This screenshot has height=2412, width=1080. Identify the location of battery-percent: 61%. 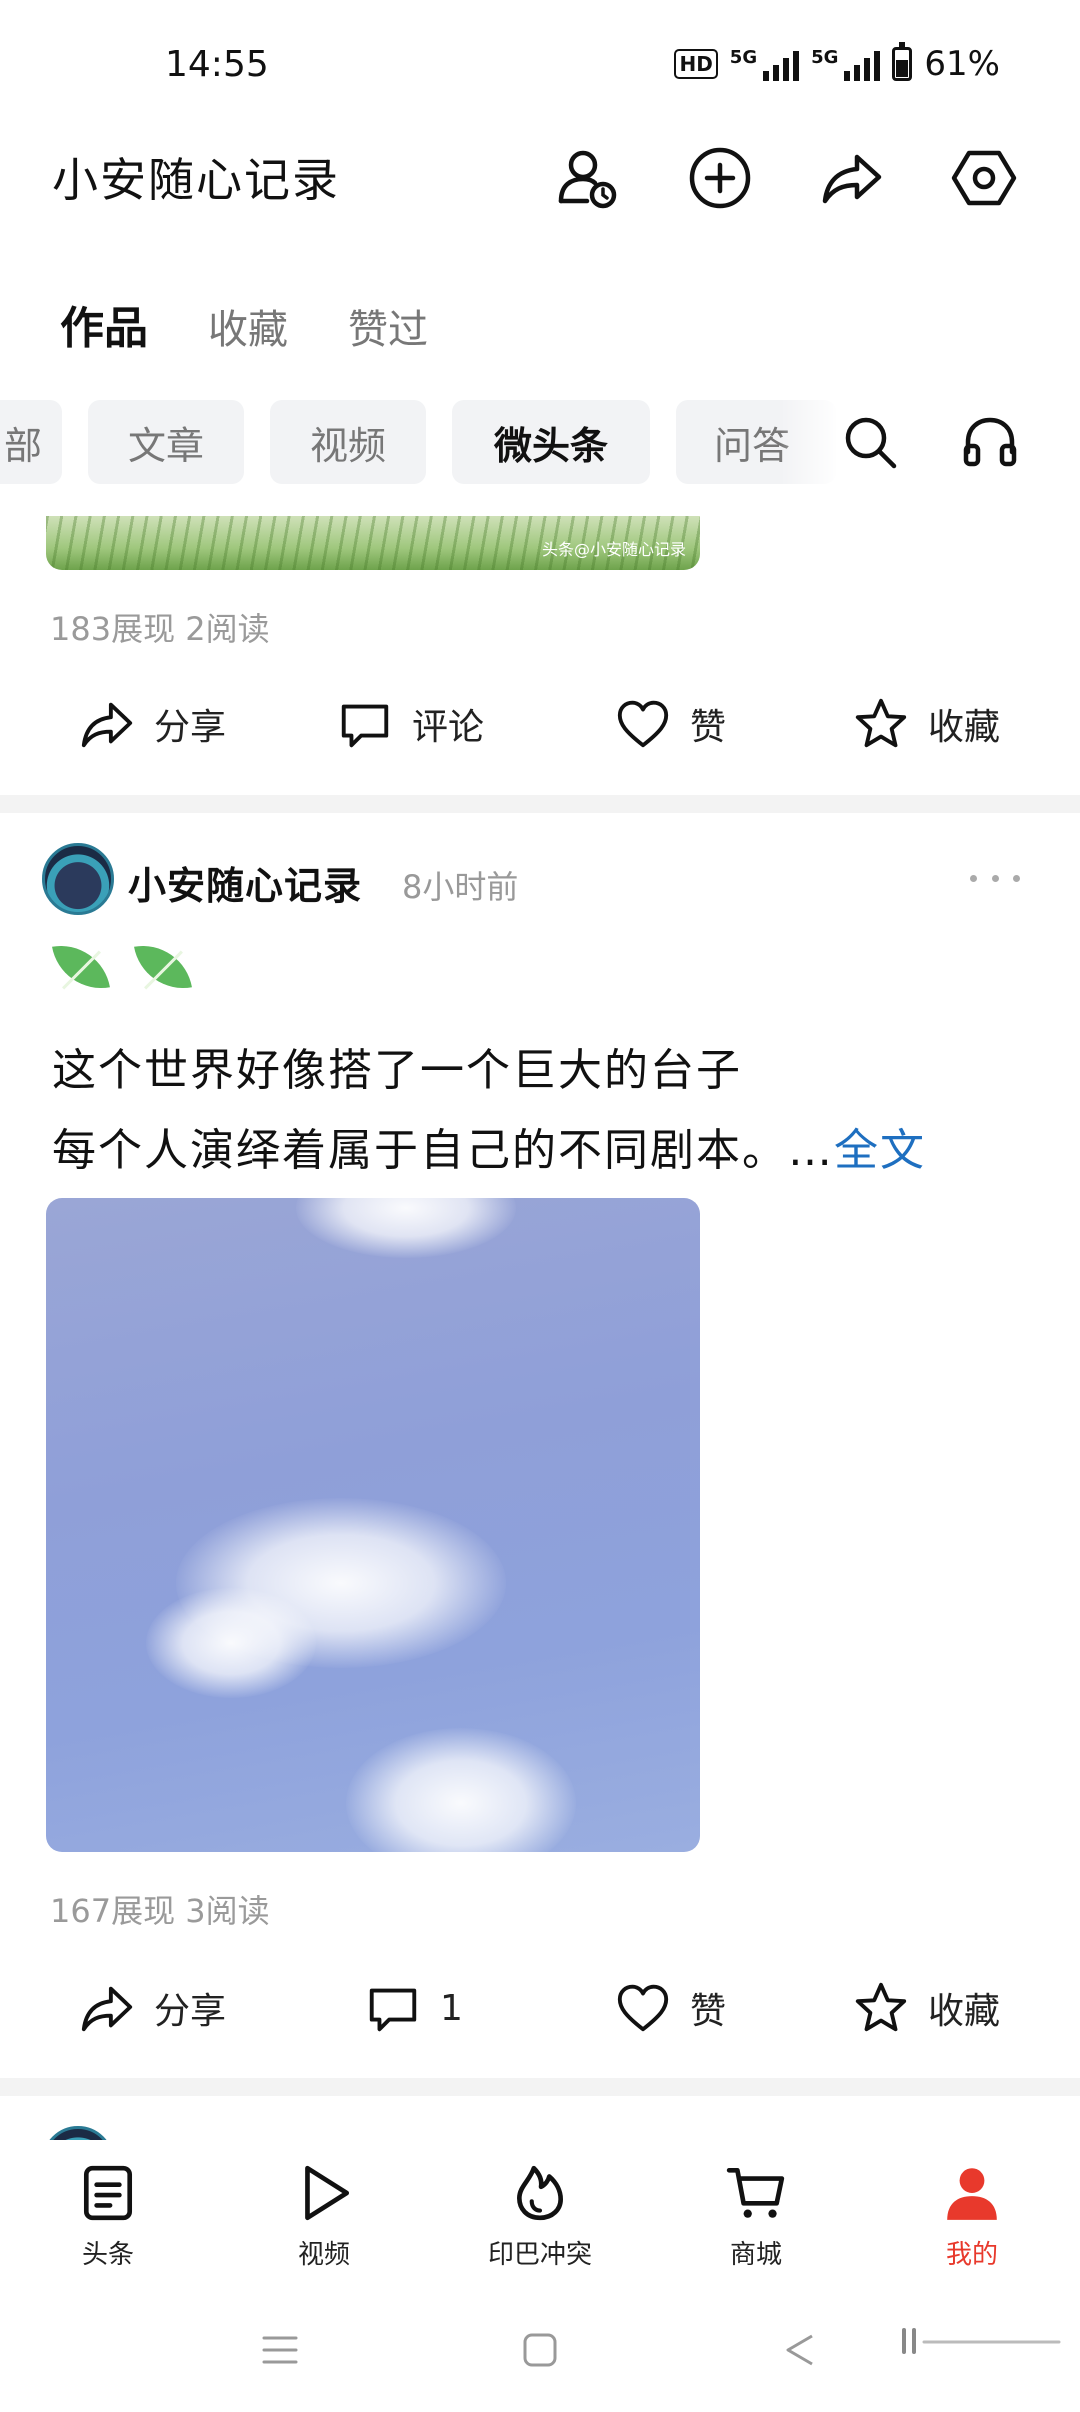
(962, 64).